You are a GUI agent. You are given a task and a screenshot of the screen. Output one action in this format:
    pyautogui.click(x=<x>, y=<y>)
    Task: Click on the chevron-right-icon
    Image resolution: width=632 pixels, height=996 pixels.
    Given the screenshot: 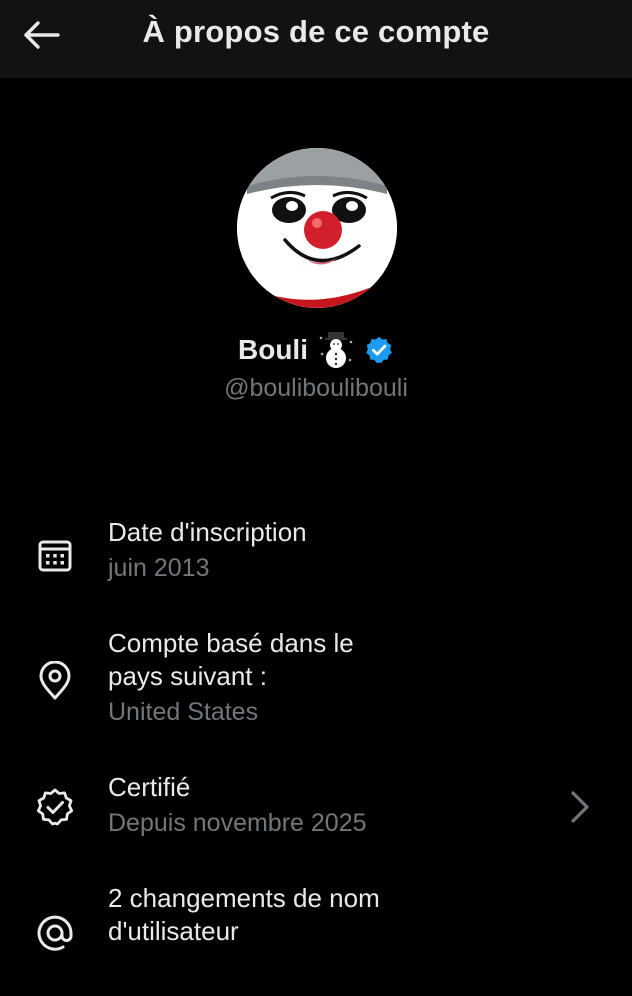 What is the action you would take?
    pyautogui.click(x=580, y=807)
    